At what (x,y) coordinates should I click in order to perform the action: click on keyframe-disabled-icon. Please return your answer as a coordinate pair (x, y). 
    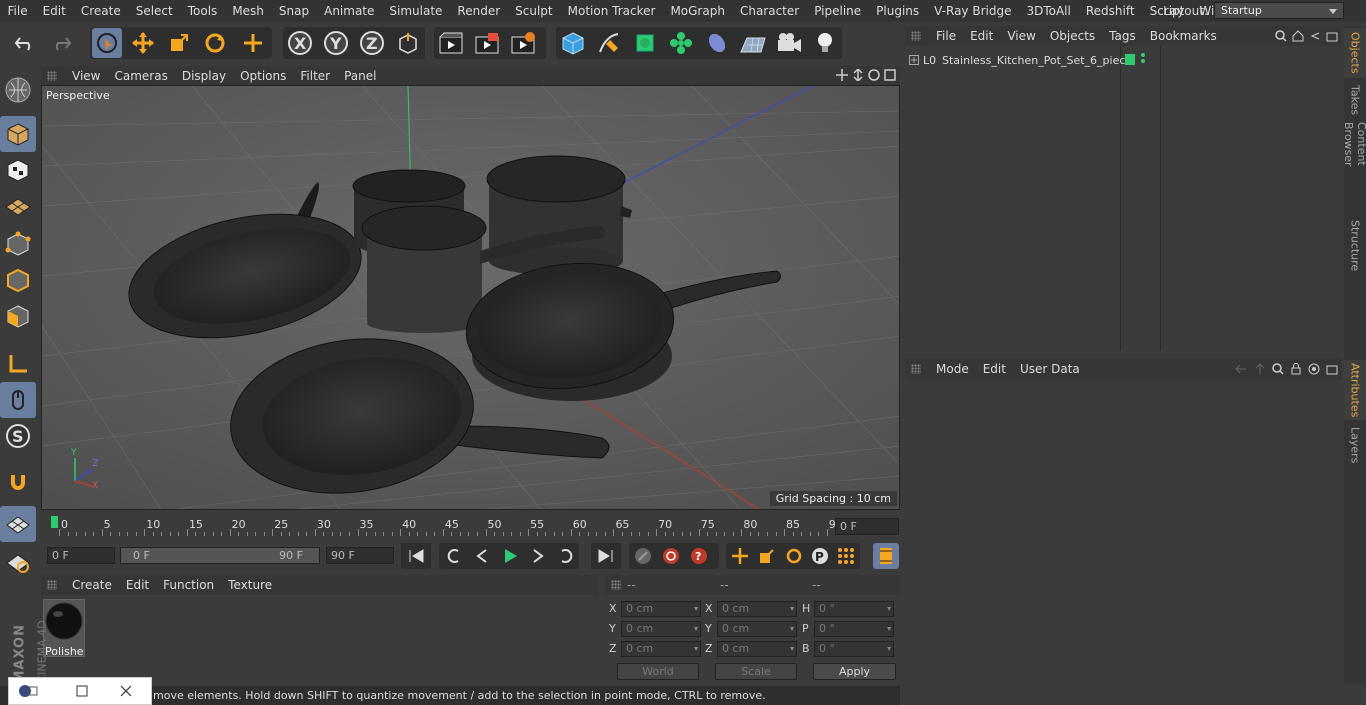
    Looking at the image, I should click on (643, 556).